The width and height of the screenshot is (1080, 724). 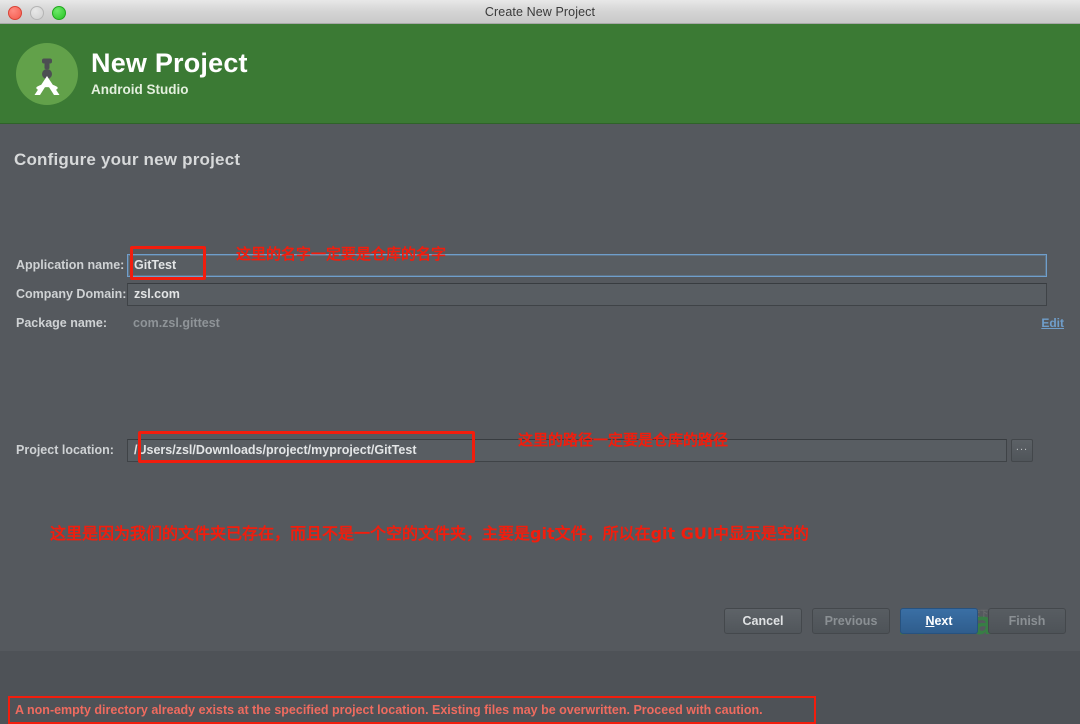 I want to click on project-location-label: Project location:, so click(x=65, y=450).